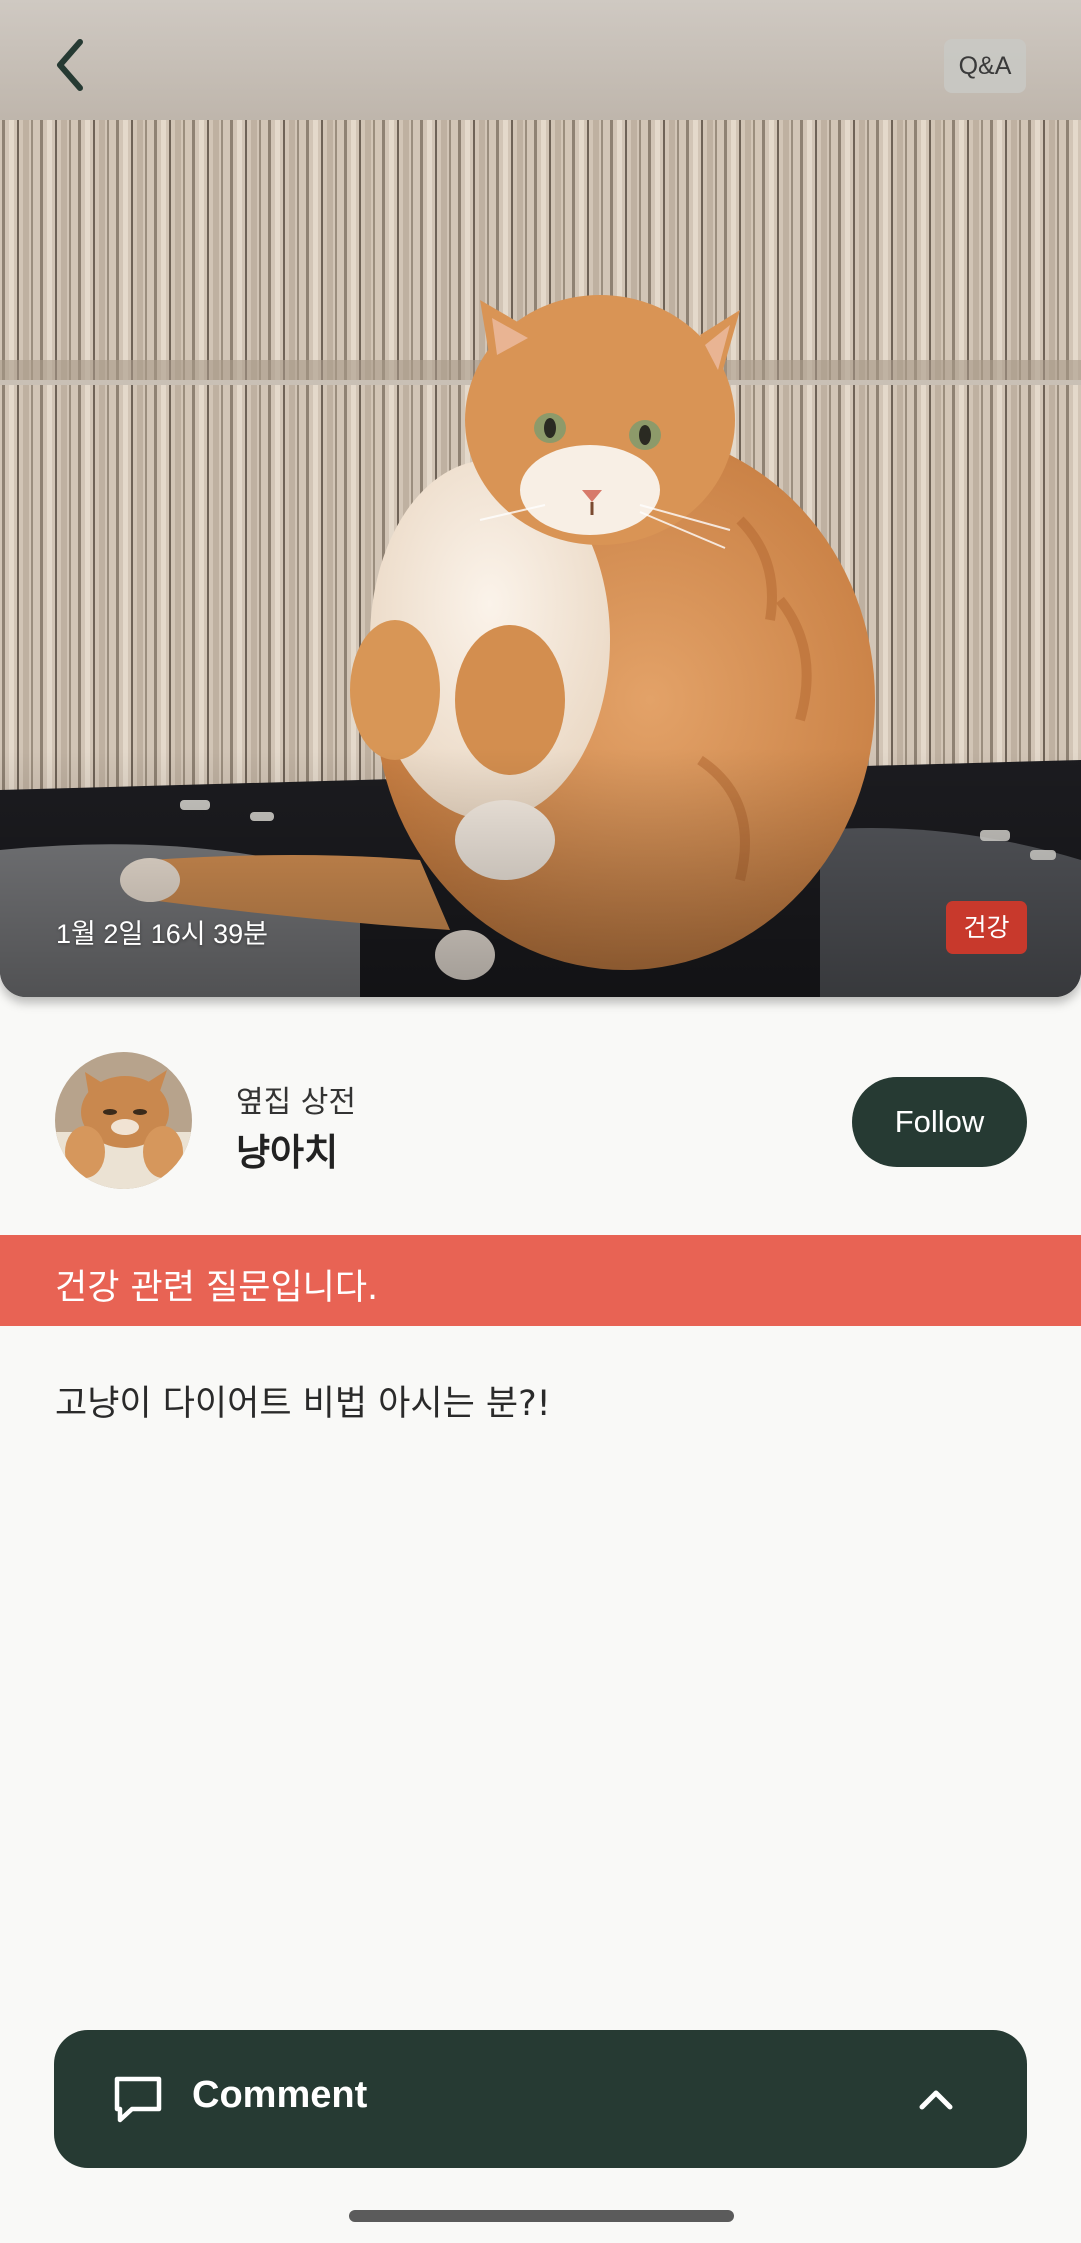  I want to click on question-banner-text: 건강 관련 질문입니다., so click(217, 1288).